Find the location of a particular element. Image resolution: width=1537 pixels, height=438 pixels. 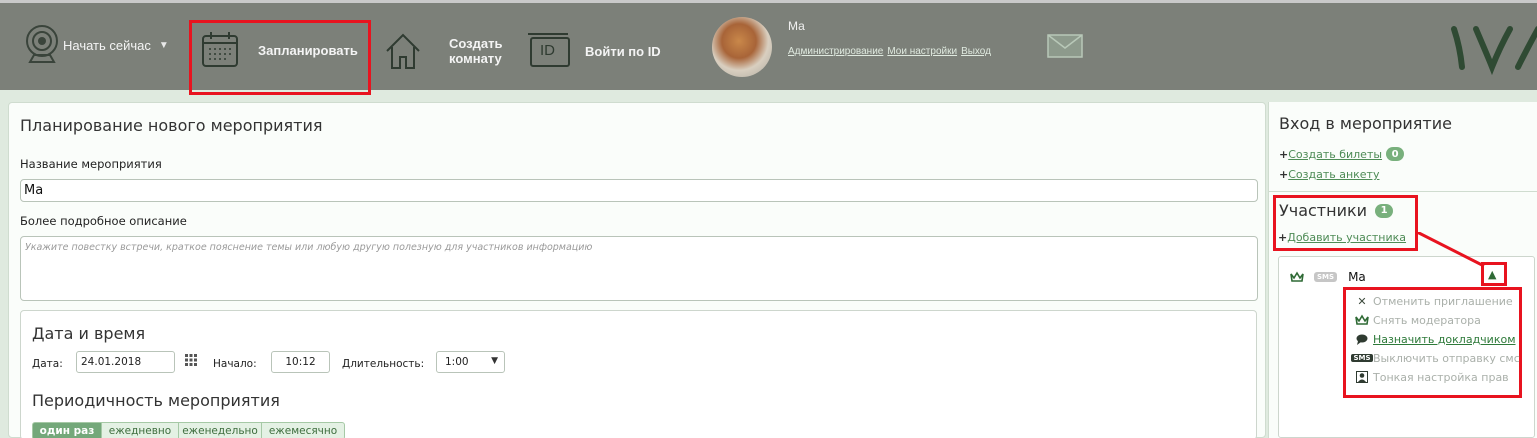

page-title: Планирование нового мероприятия is located at coordinates (171, 125).